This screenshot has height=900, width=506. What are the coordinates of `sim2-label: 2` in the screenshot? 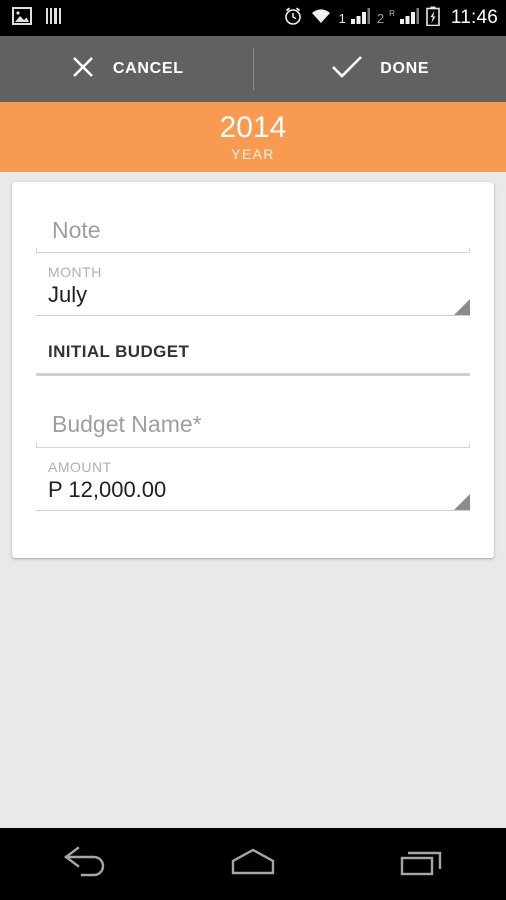 It's located at (380, 18).